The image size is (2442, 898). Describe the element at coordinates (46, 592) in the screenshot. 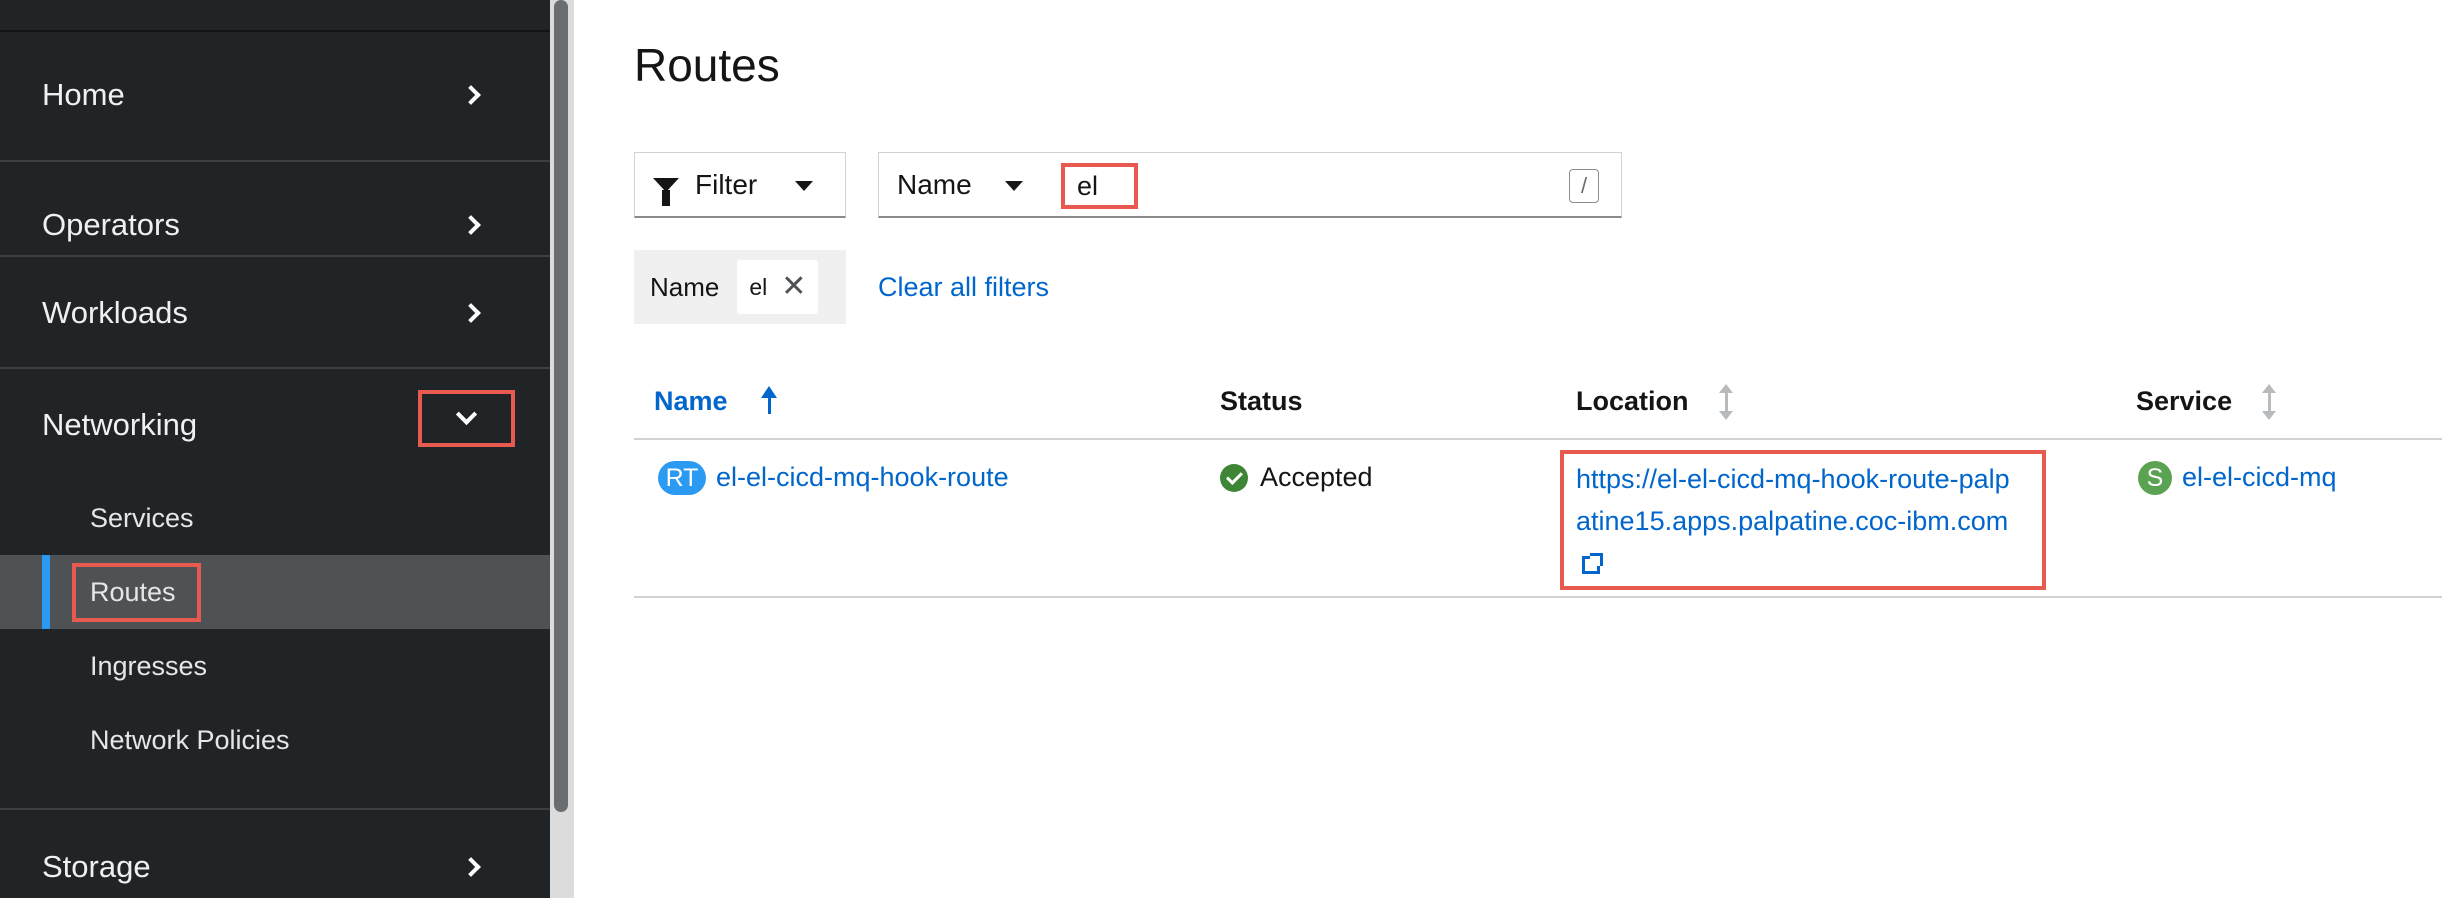

I see `active-indicator` at that location.